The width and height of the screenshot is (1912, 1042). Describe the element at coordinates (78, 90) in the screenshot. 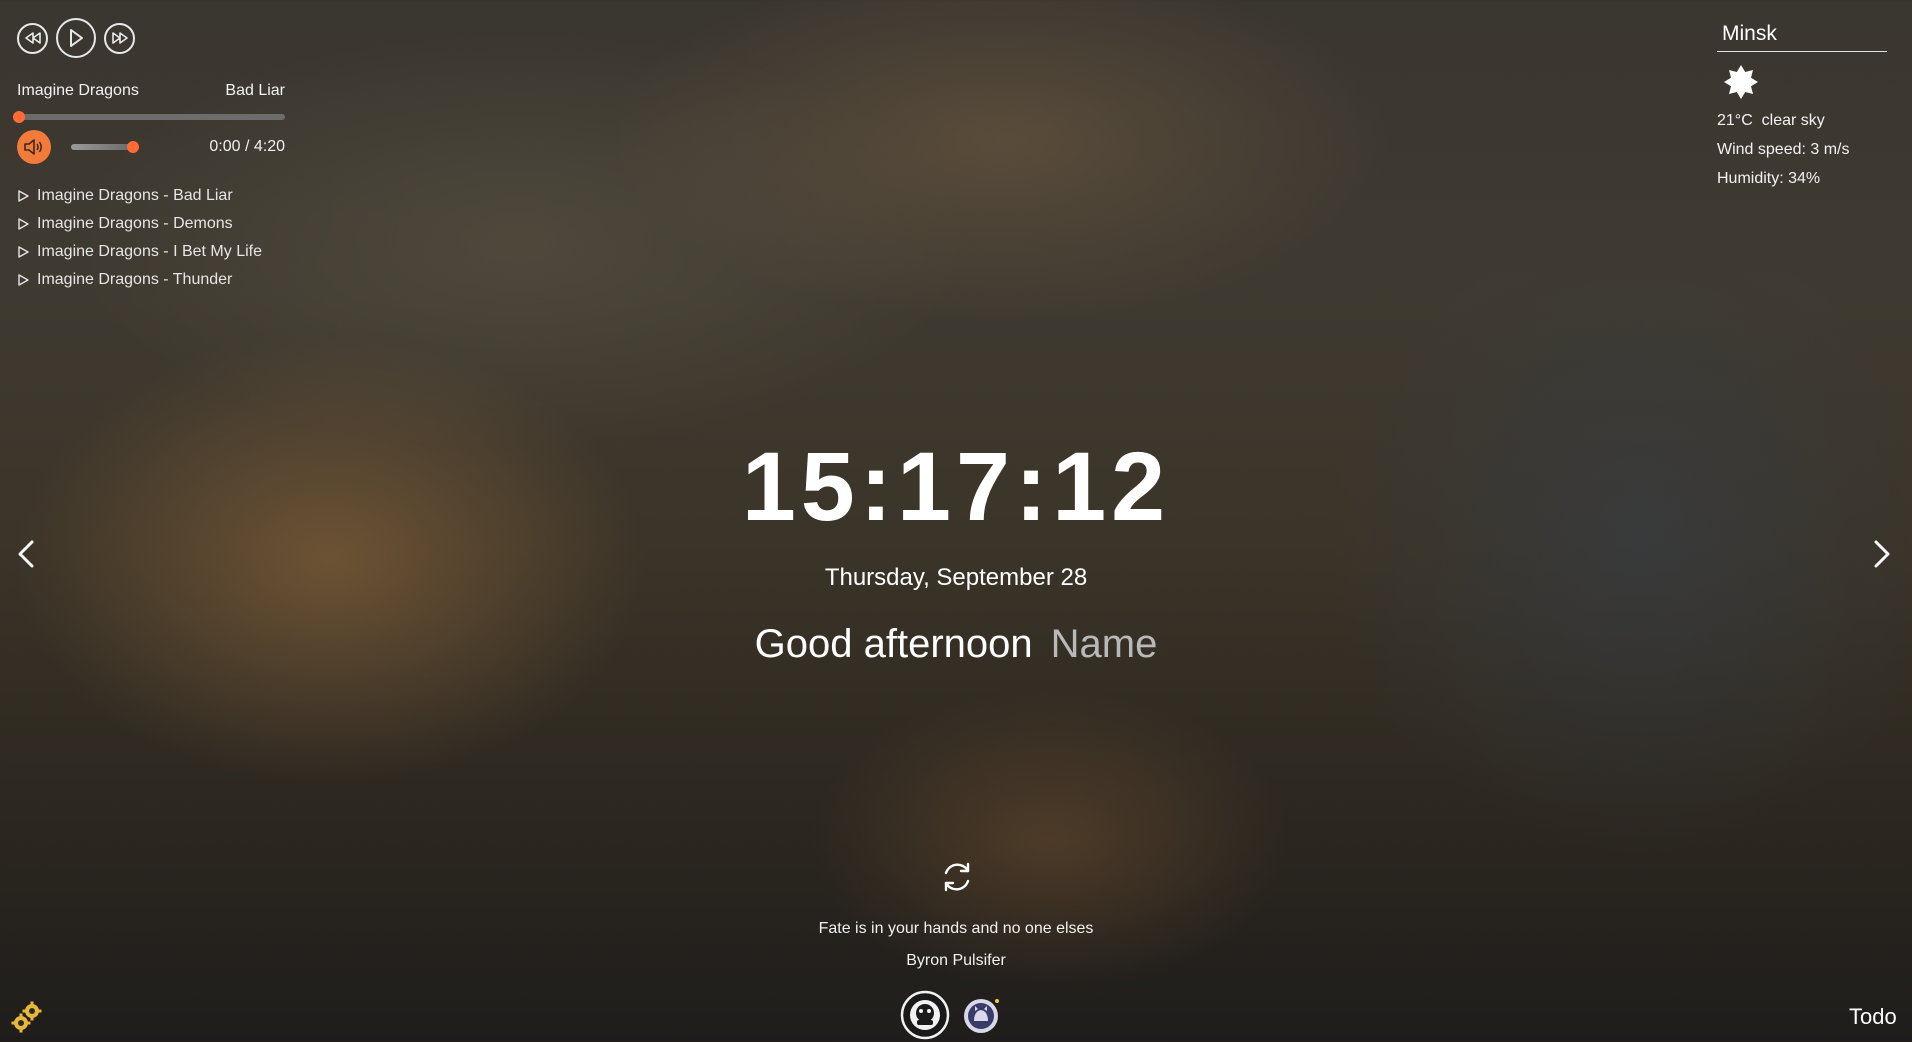

I see `track-artist: Imagine Dragons` at that location.